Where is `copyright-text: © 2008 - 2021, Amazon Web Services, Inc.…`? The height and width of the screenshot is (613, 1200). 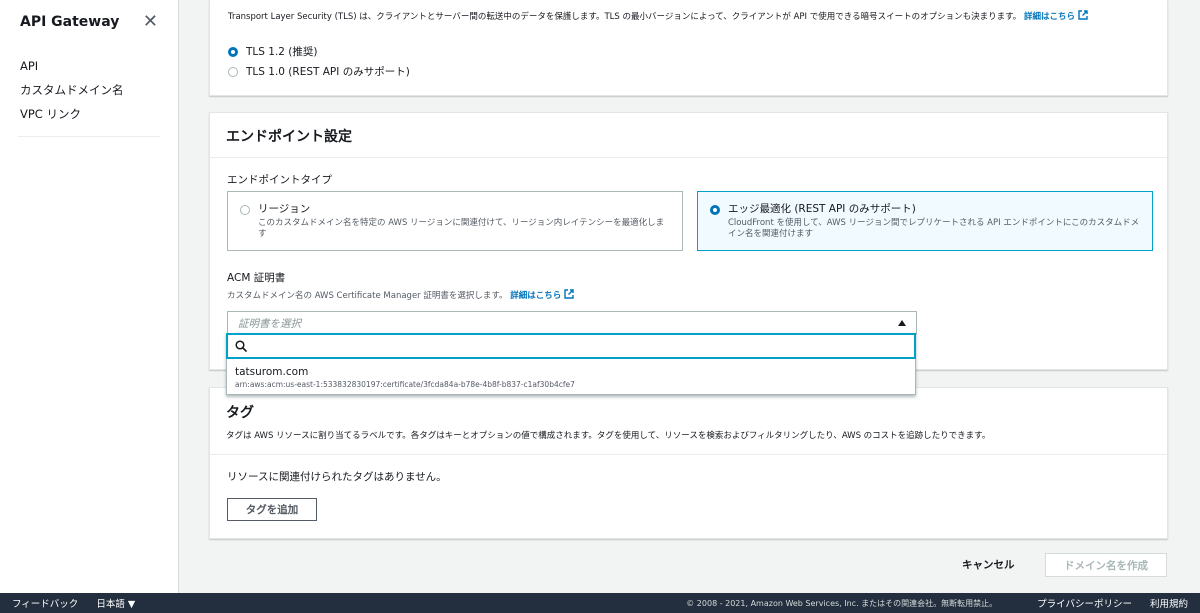
copyright-text: © 2008 - 2021, Amazon Web Services, Inc.… is located at coordinates (842, 603).